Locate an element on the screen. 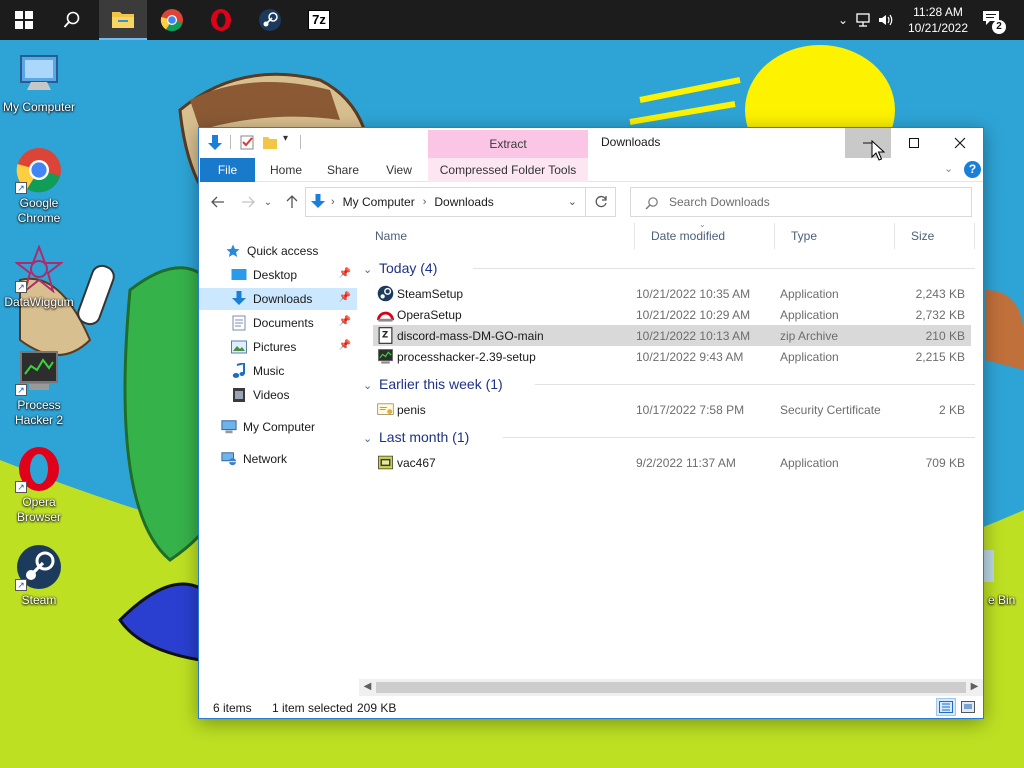  taskbar-file-explorer is located at coordinates (123, 20).